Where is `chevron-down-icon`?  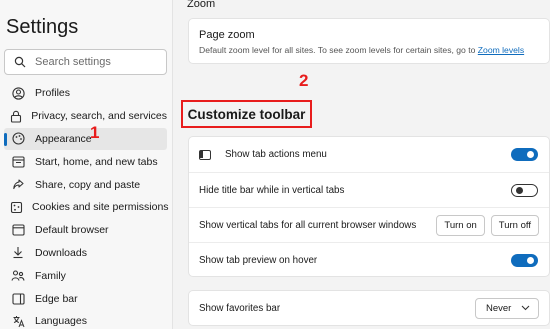 chevron-down-icon is located at coordinates (525, 308).